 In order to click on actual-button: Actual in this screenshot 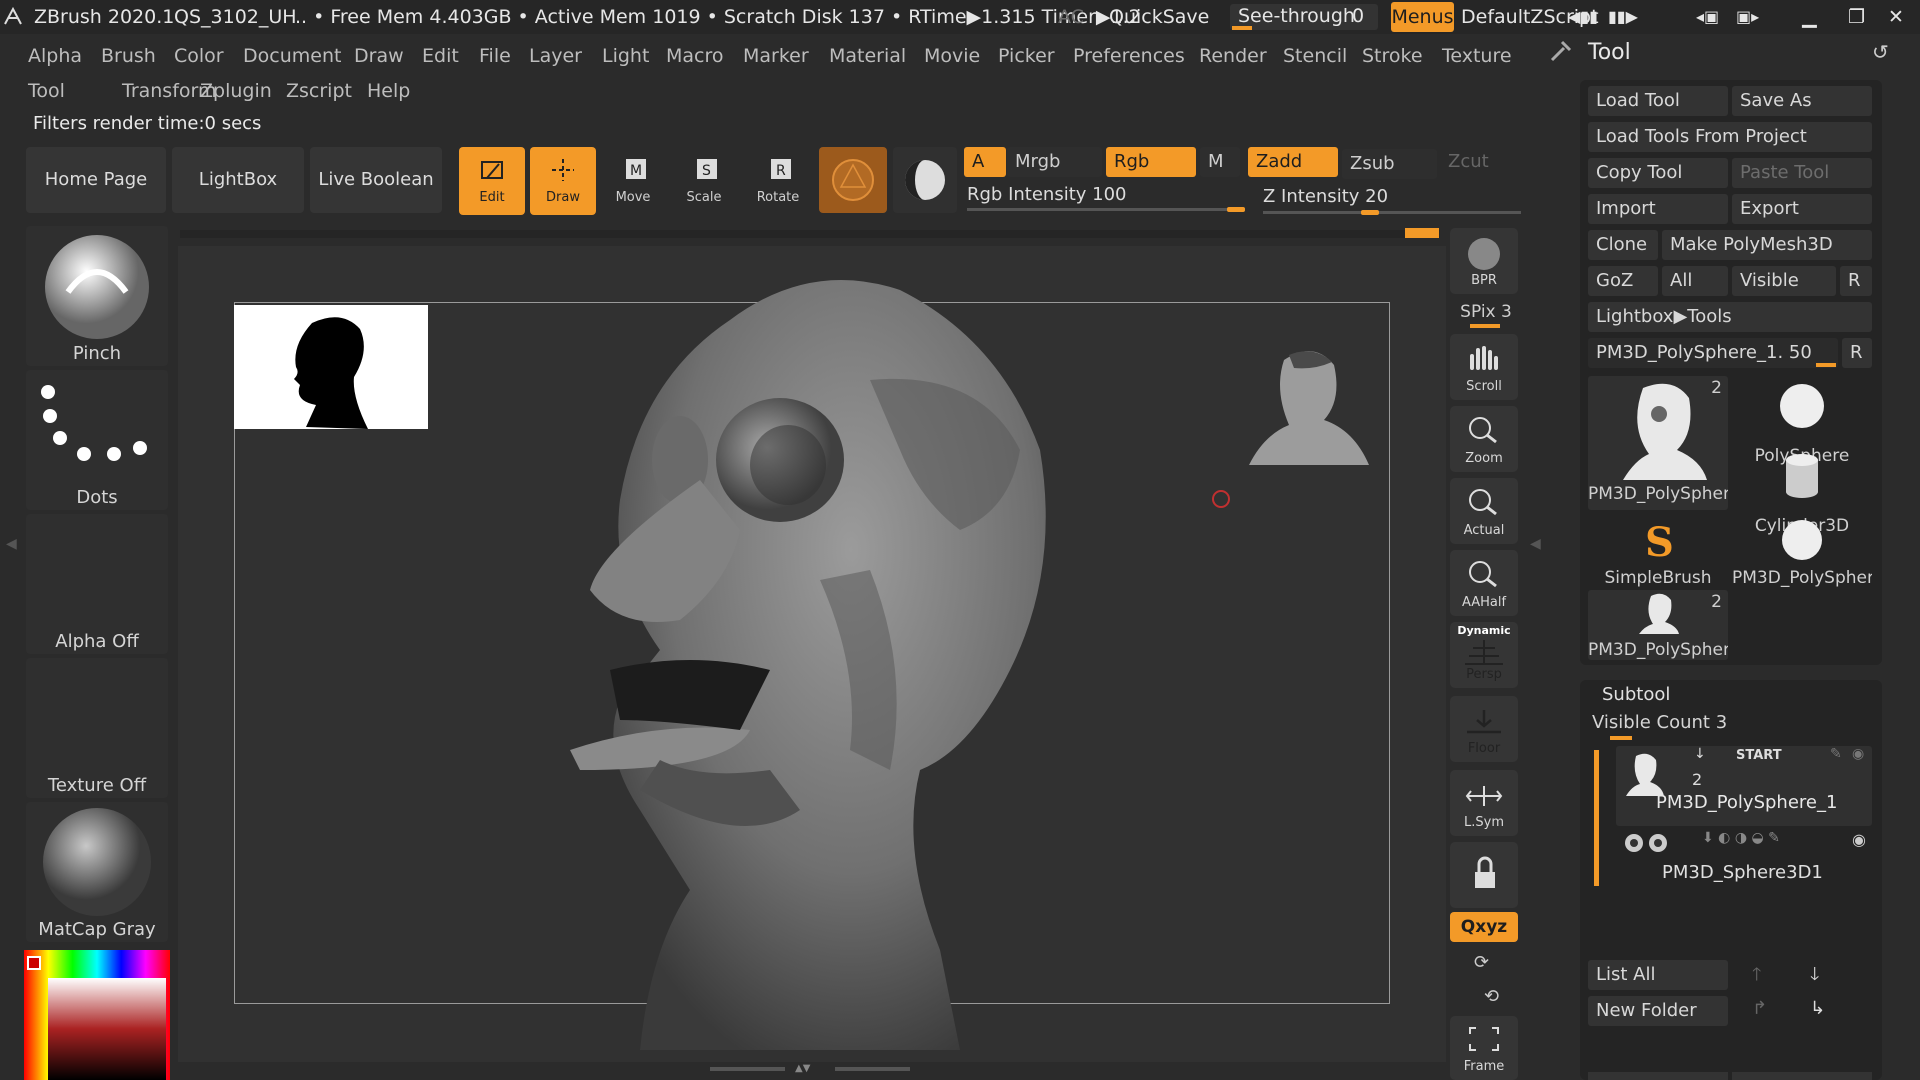, I will do `click(1484, 511)`.